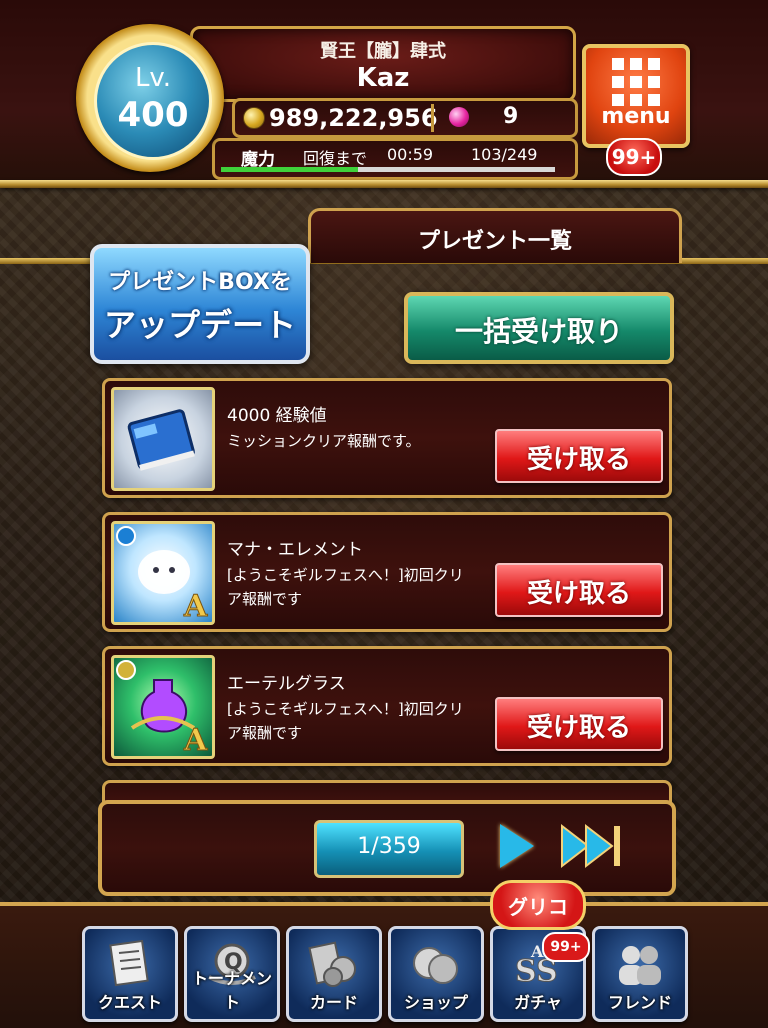  What do you see at coordinates (566, 947) in the screenshot?
I see `gacha-notification-badge: 99+` at bounding box center [566, 947].